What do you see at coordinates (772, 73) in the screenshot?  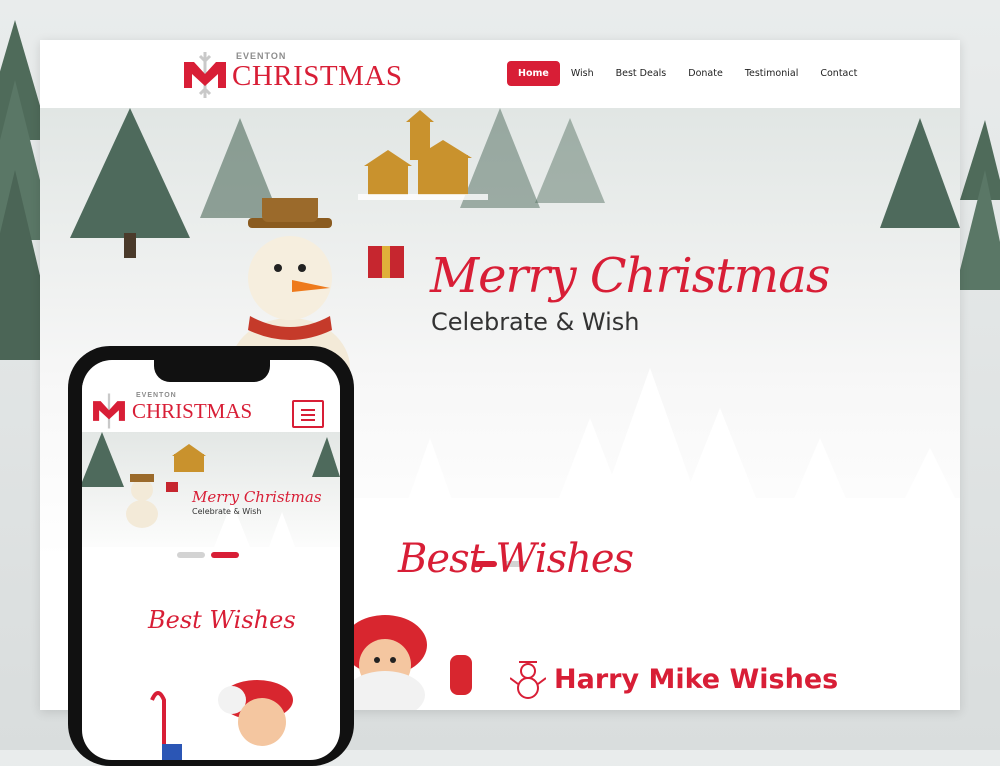 I see `nav-item-testimonial: Testimonial` at bounding box center [772, 73].